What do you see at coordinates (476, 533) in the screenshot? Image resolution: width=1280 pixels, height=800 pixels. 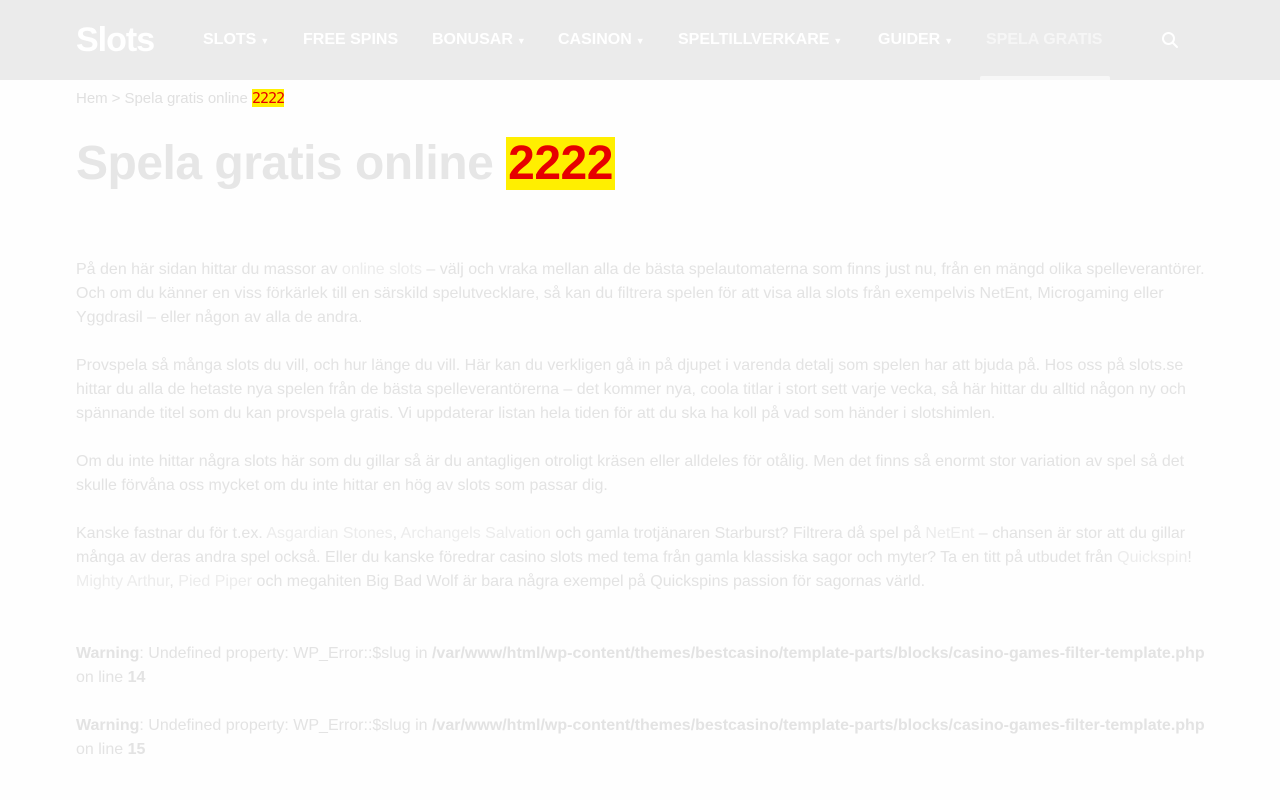 I see `archangels-salvation-link: Archangels Salvation` at bounding box center [476, 533].